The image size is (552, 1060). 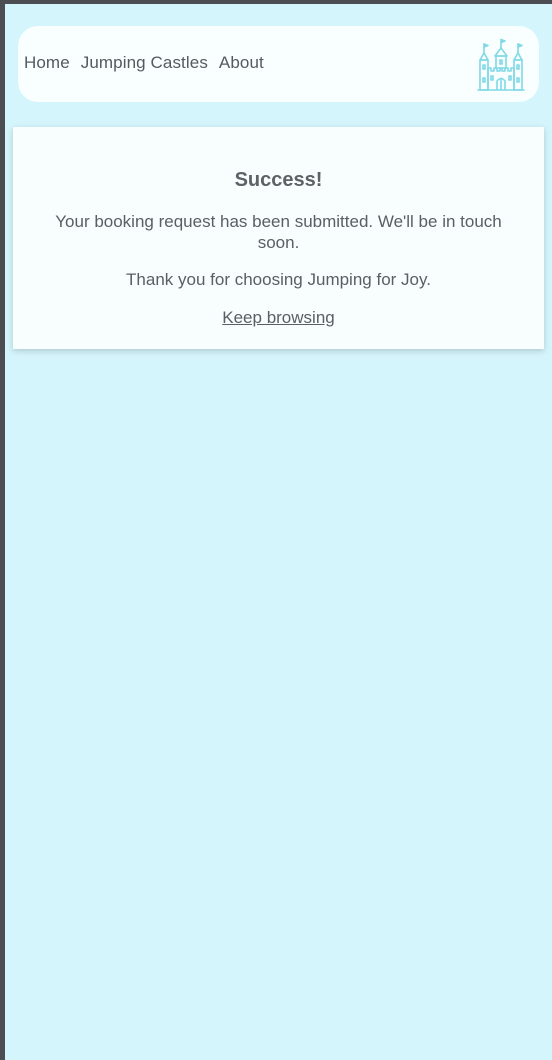 I want to click on nav-links: Home Jumping Castles About, so click(x=144, y=63).